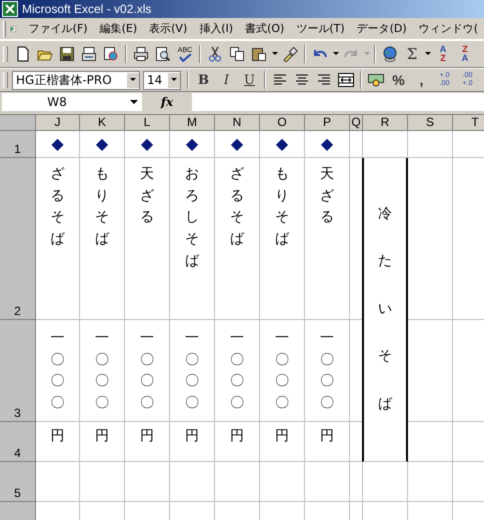  Describe the element at coordinates (385, 123) in the screenshot. I see `column-header: R` at that location.